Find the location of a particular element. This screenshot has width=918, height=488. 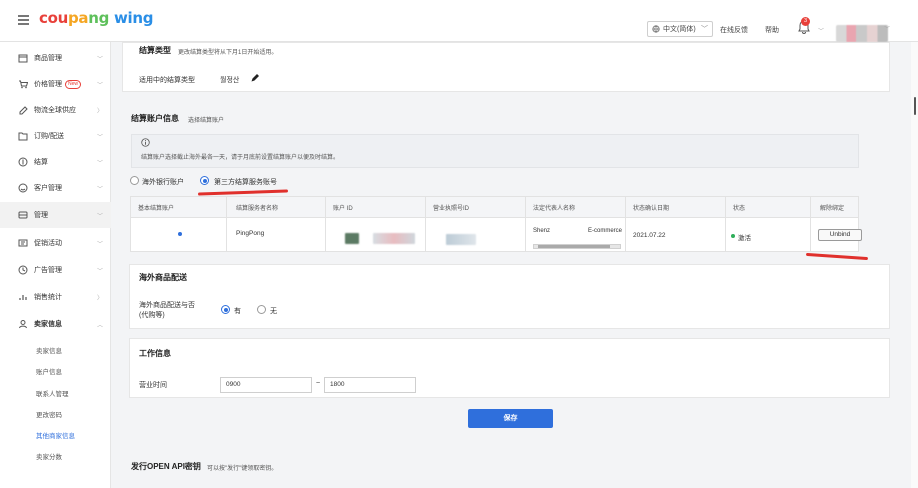

box-icon is located at coordinates (23, 58).